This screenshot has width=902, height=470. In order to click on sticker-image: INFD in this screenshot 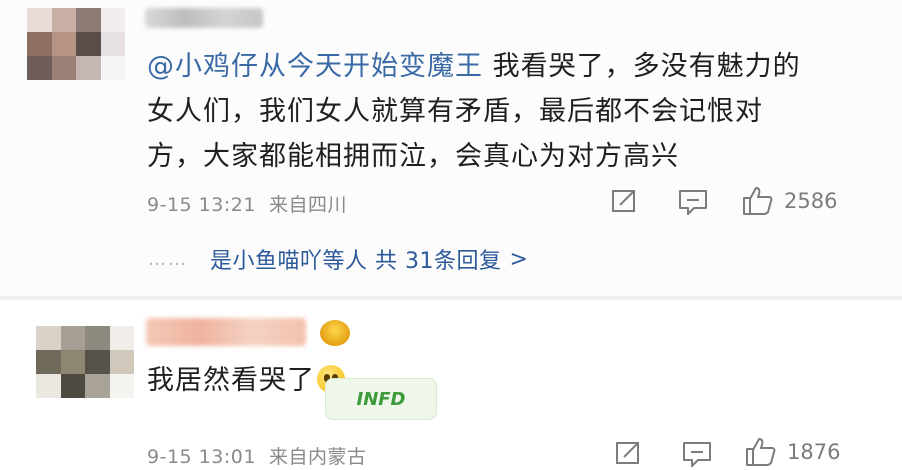, I will do `click(381, 399)`.